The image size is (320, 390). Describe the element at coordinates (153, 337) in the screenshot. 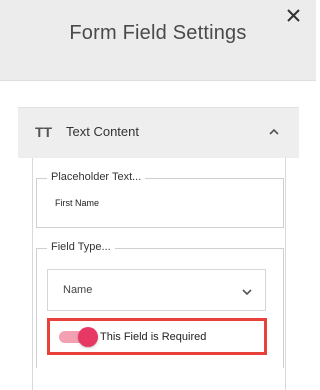

I see `required-toggle-label: This Field is Required` at that location.